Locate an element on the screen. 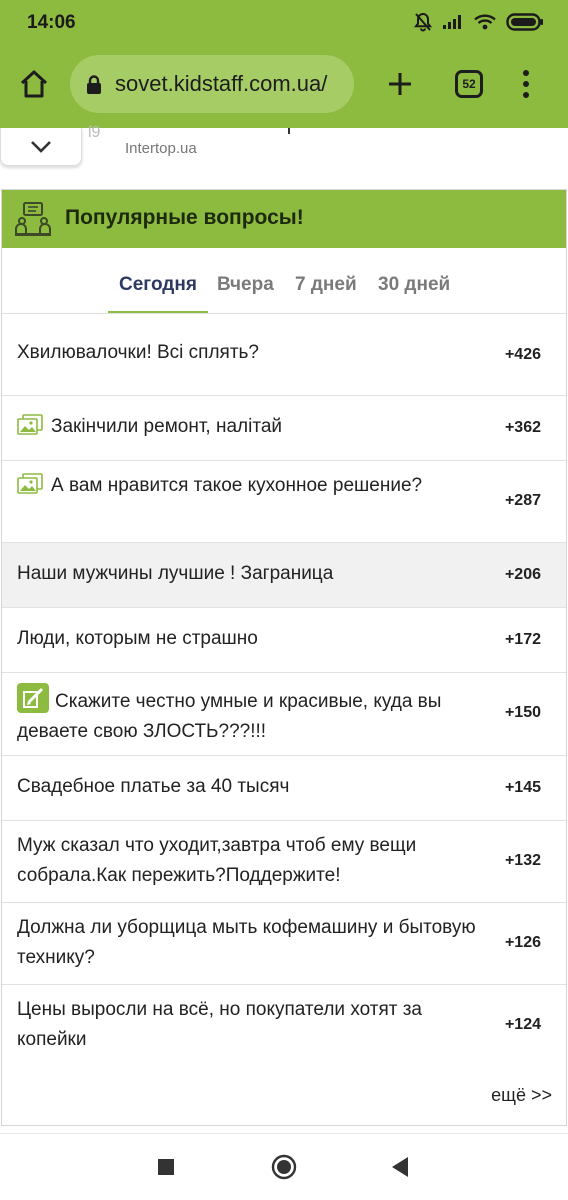  tab-today: Сегодня is located at coordinates (158, 285).